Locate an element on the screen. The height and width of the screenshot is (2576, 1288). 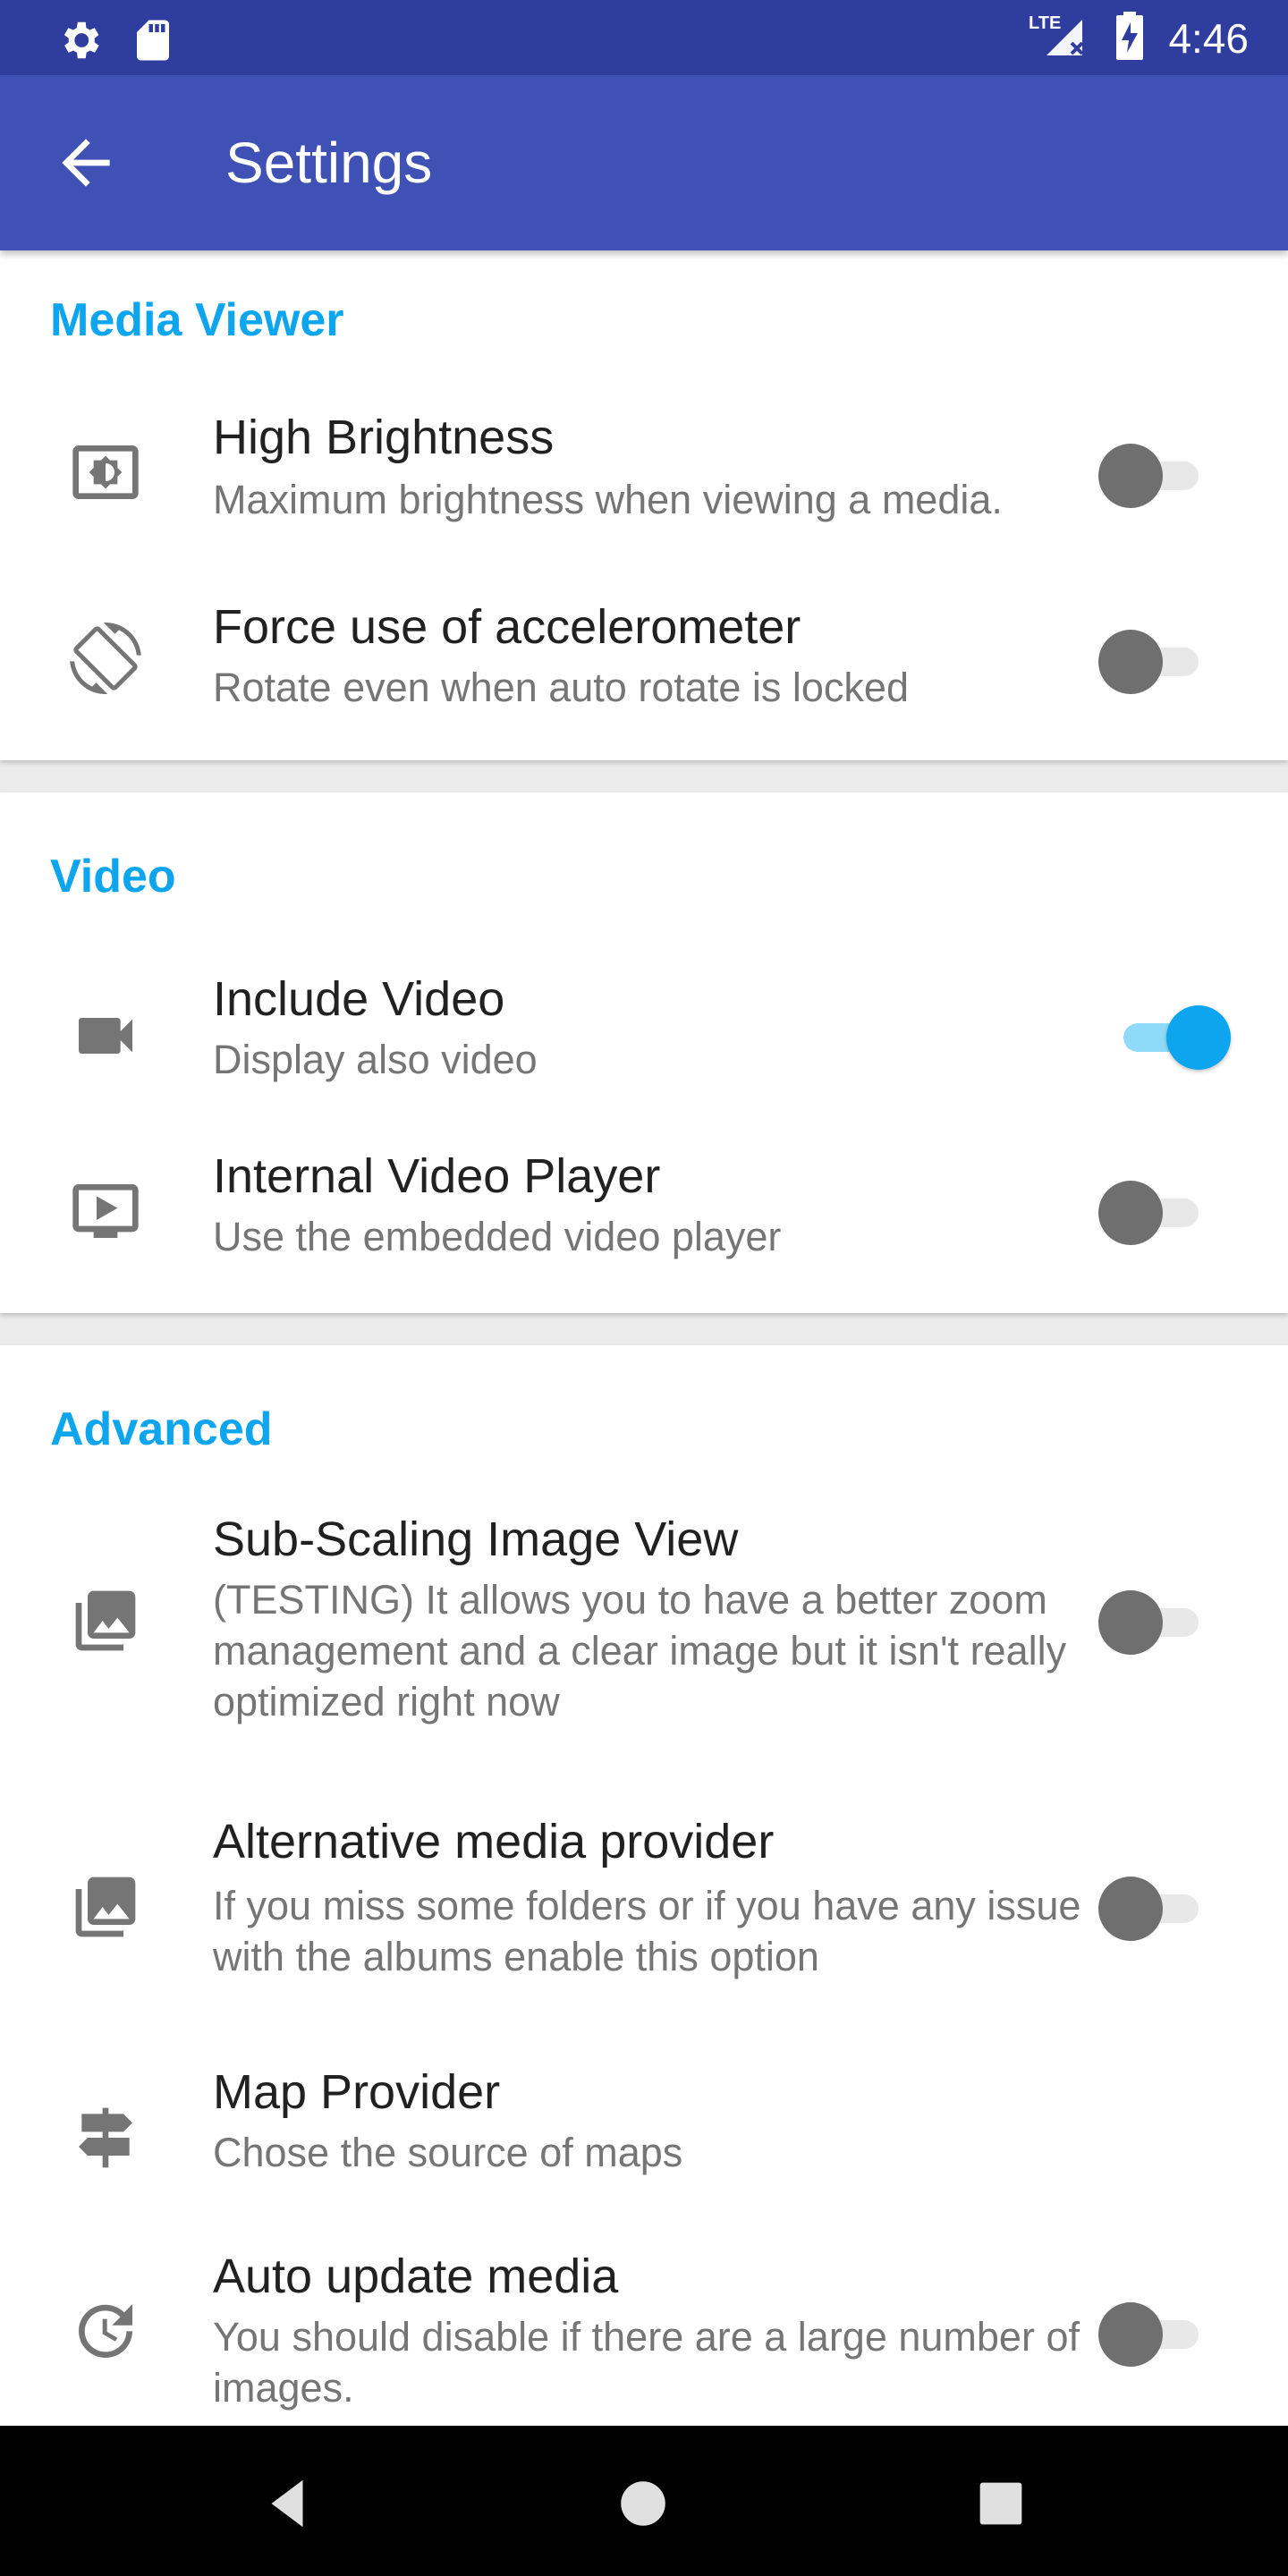
pref-title: Auto update media is located at coordinates (416, 2276).